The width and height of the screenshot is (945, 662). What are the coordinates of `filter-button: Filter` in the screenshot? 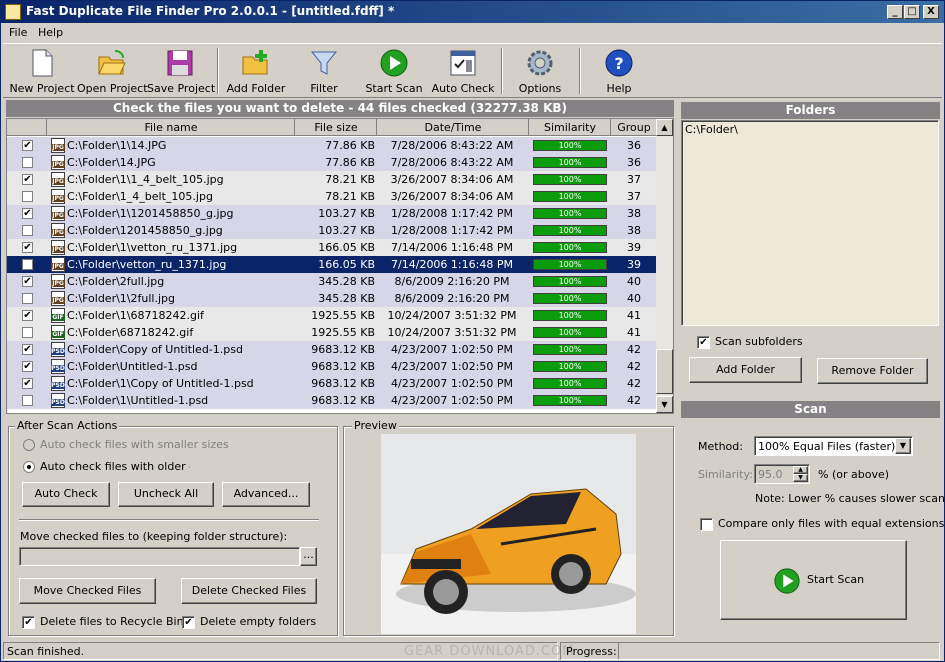 It's located at (324, 71).